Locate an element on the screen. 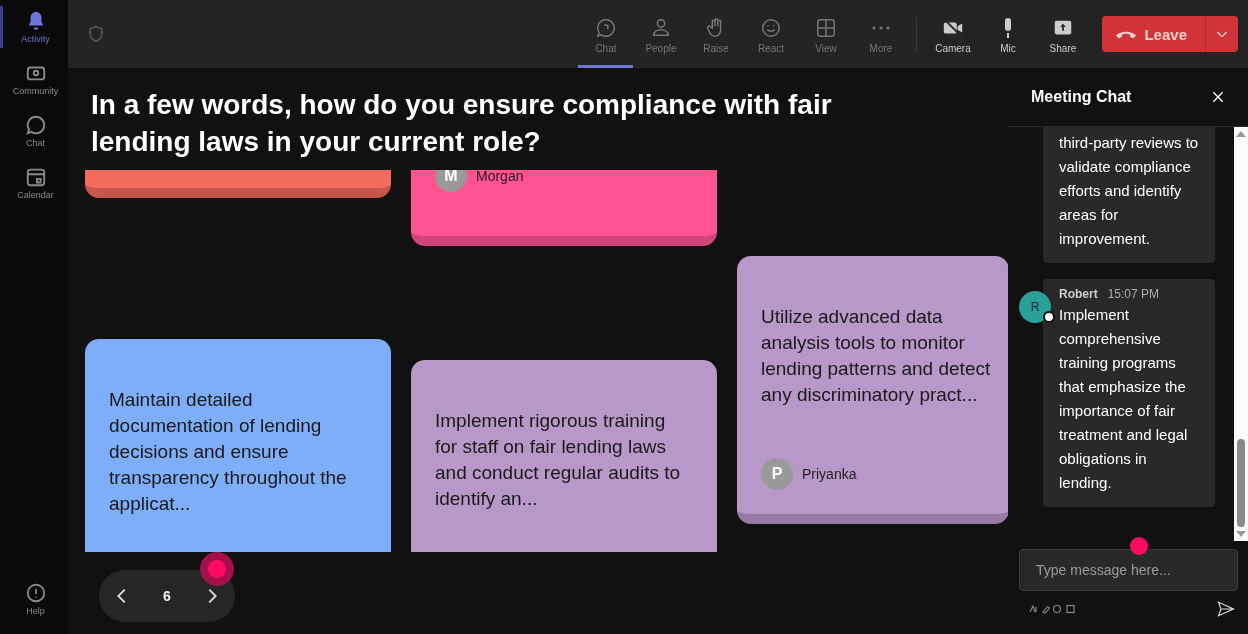 The image size is (1248, 634). toolbar-button: Raise is located at coordinates (716, 34).